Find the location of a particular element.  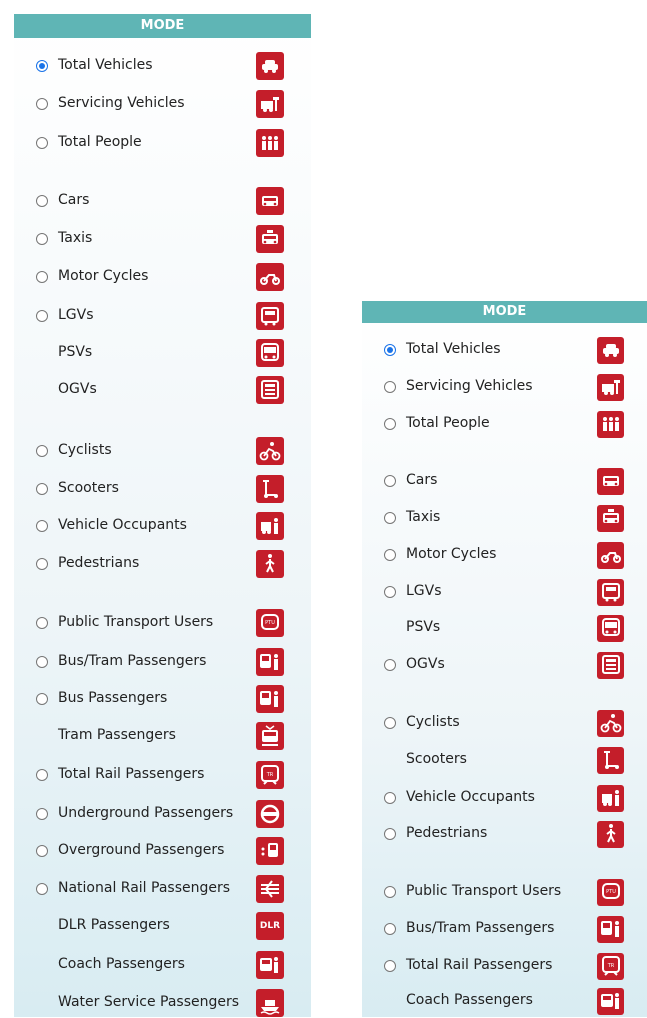

dlr-icon: DLR is located at coordinates (270, 926).